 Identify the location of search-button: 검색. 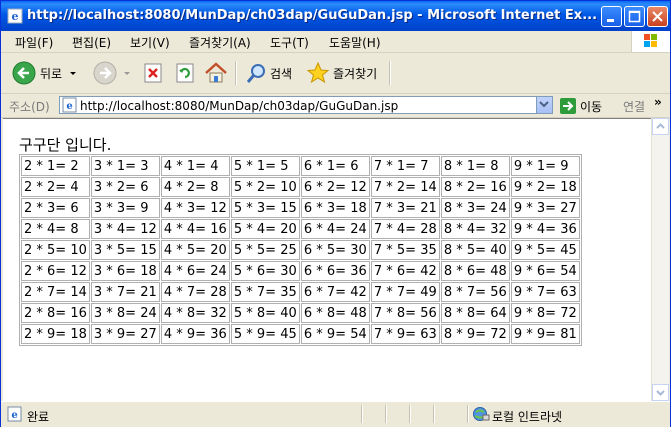
(268, 73).